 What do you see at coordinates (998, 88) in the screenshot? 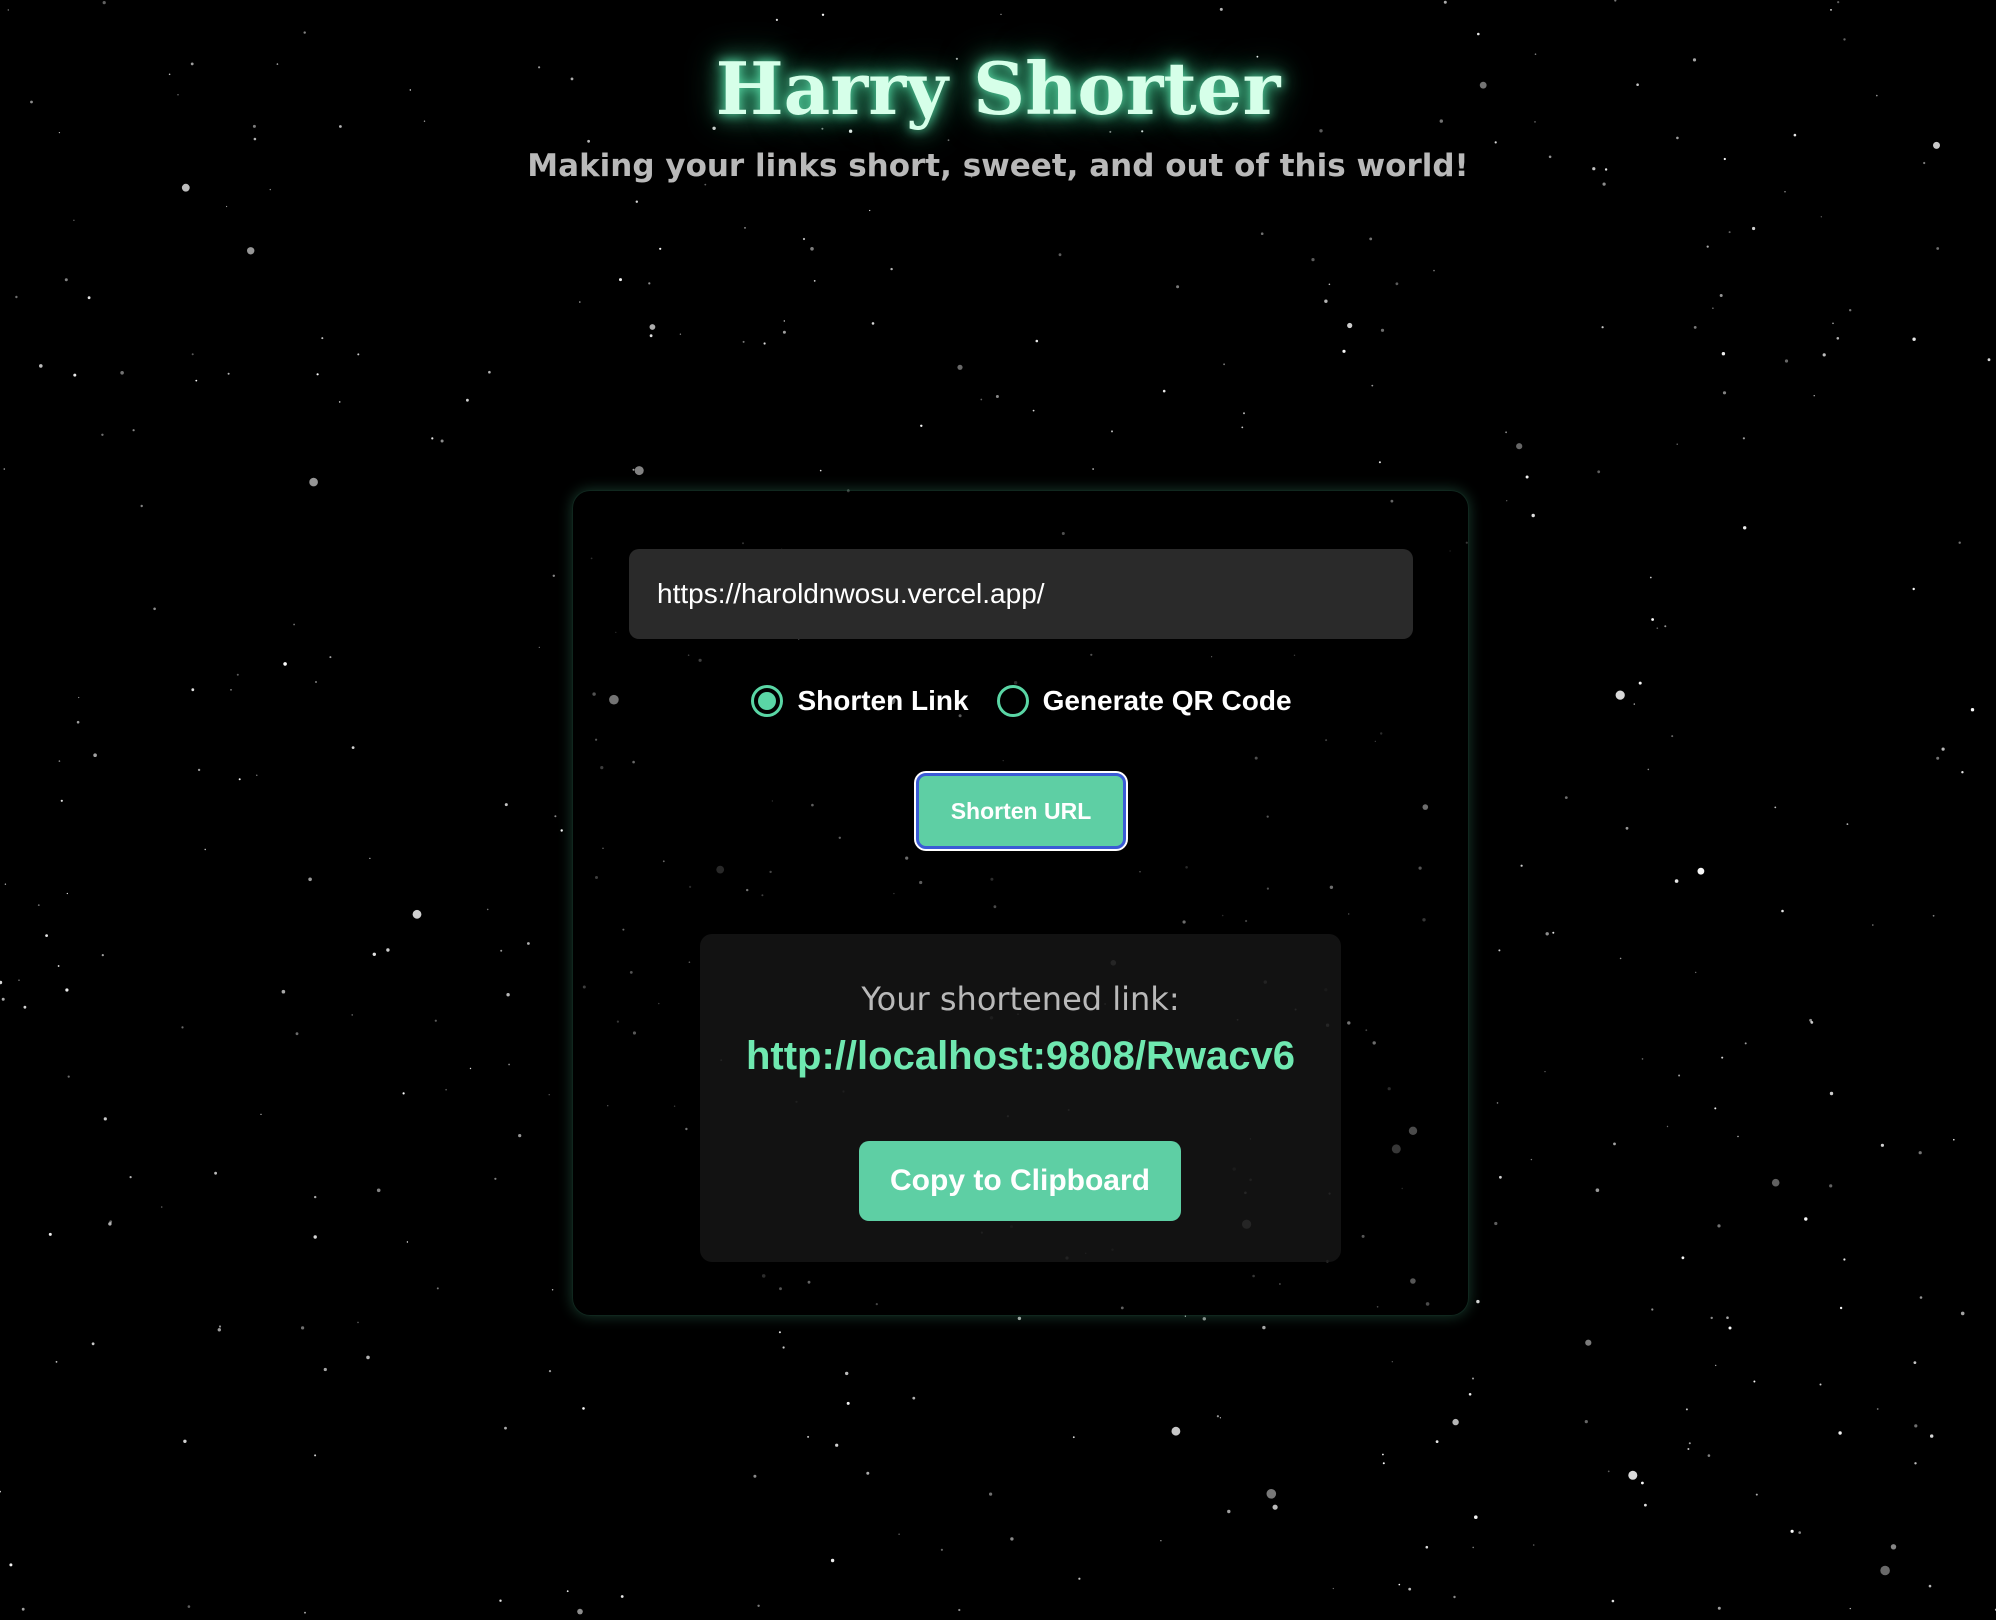
I see `app-title: Harry Shorter` at bounding box center [998, 88].